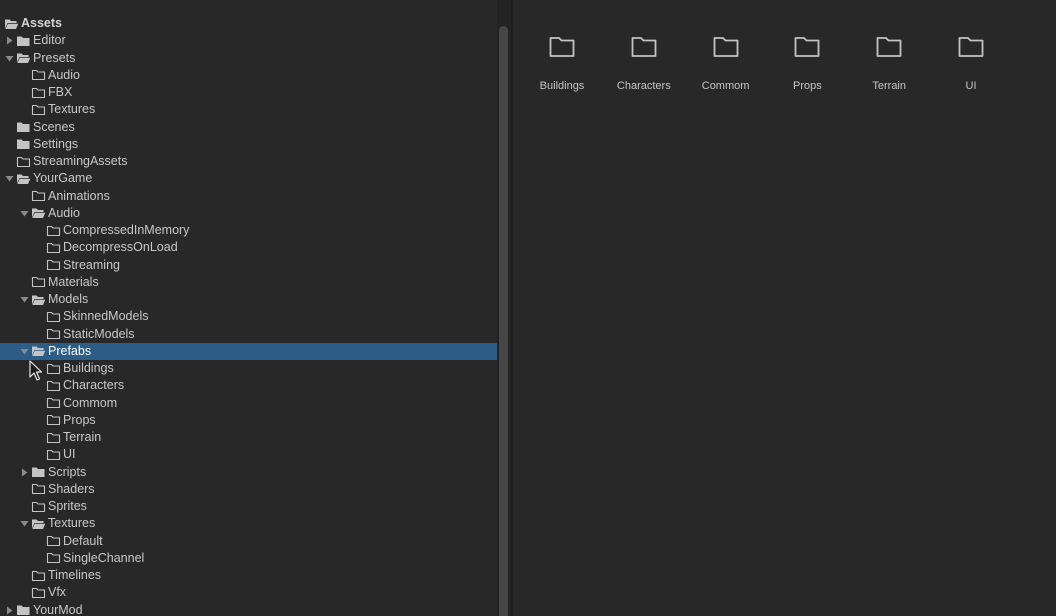 Image resolution: width=1056 pixels, height=616 pixels. I want to click on grid-folder-label: Props, so click(807, 86).